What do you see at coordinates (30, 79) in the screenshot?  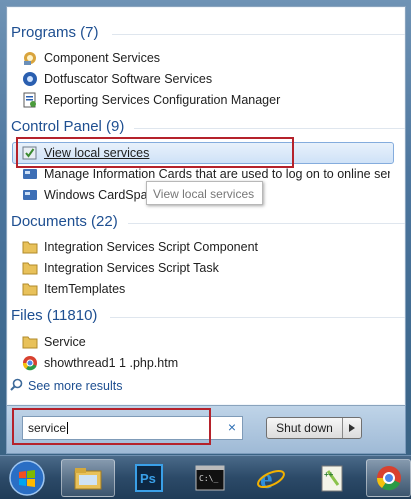 I see `dotfuscator-icon` at bounding box center [30, 79].